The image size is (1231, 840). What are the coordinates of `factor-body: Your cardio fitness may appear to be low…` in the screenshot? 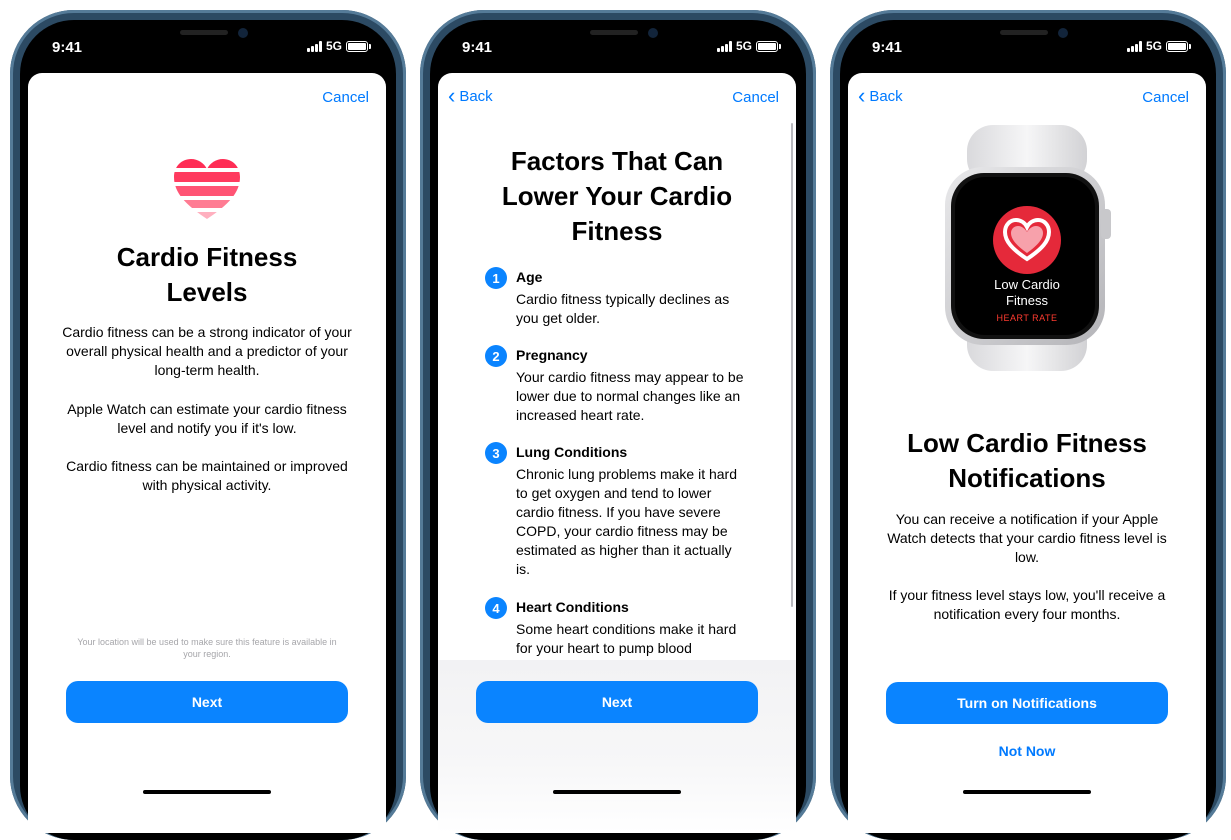 It's located at (630, 396).